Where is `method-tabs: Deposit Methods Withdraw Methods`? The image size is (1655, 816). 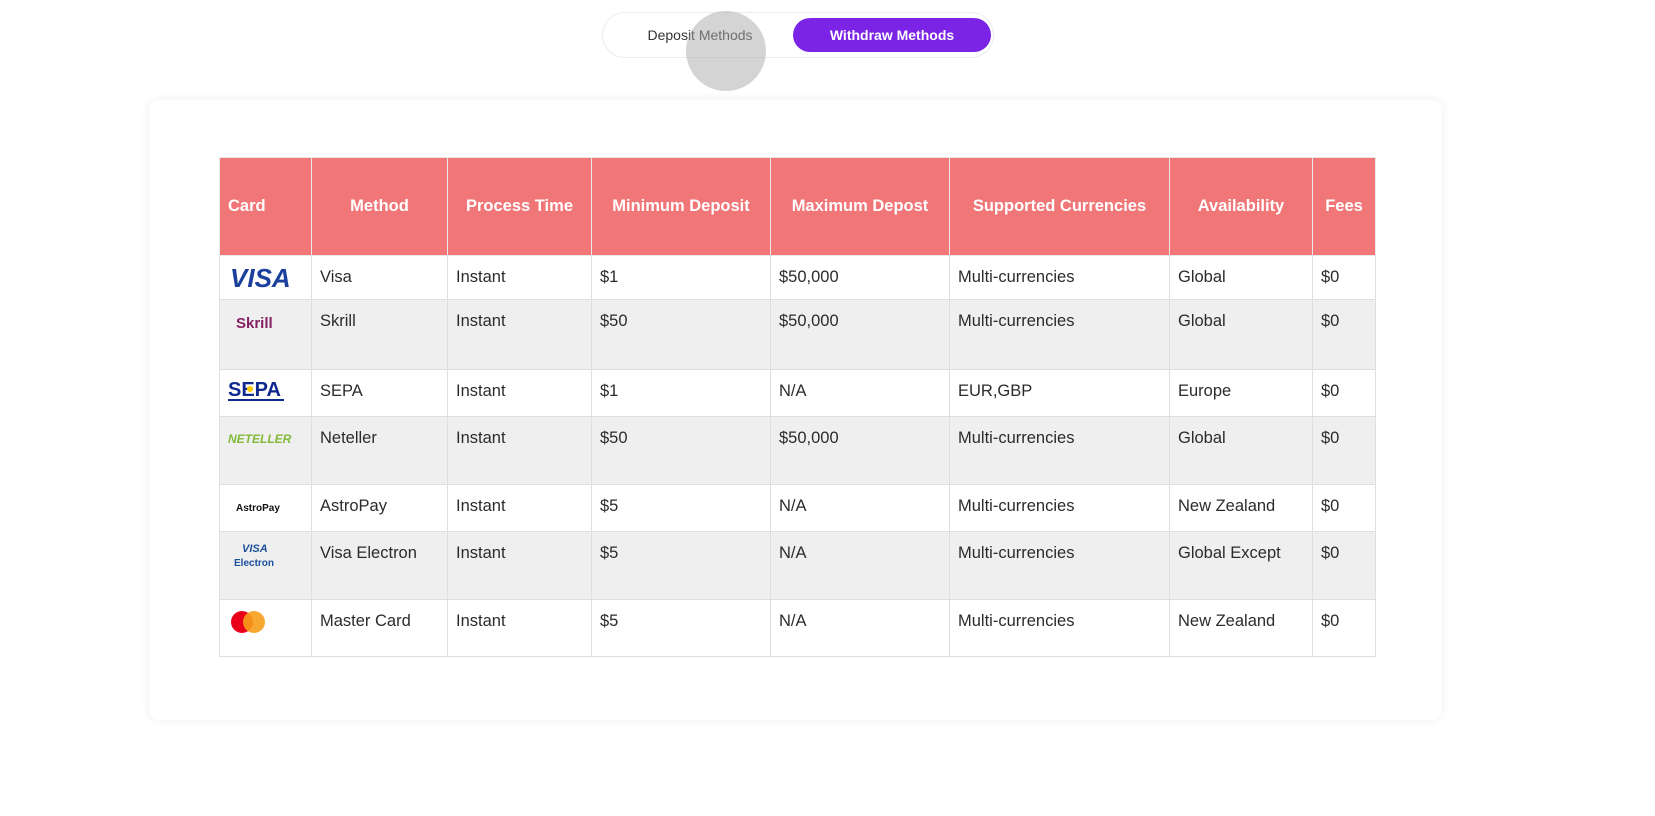 method-tabs: Deposit Methods Withdraw Methods is located at coordinates (798, 35).